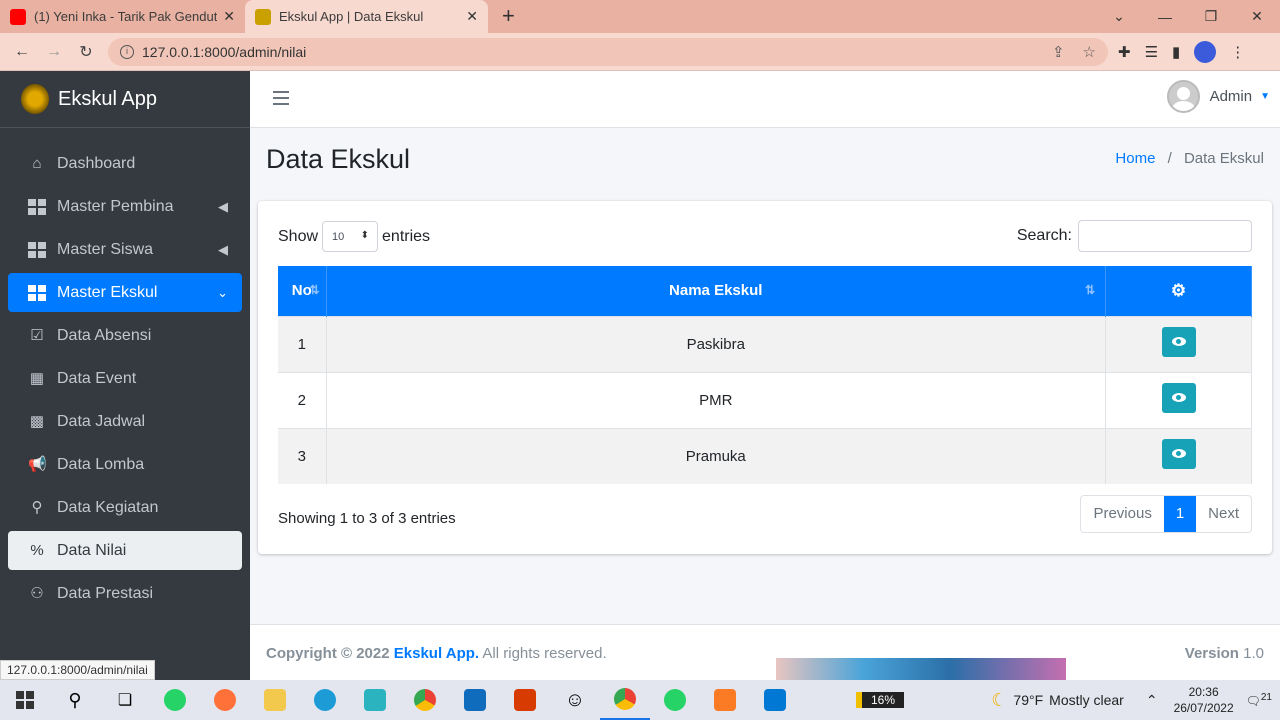  What do you see at coordinates (1178, 290) in the screenshot?
I see `gear-icon: ⚙` at bounding box center [1178, 290].